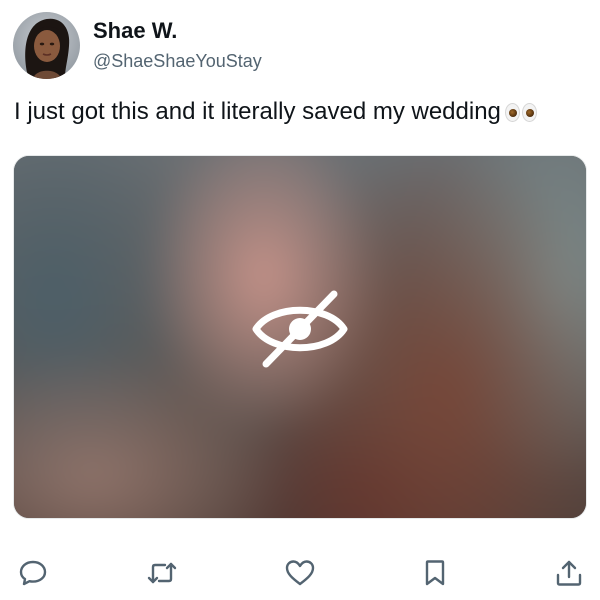  I want to click on avatar, so click(46, 45).